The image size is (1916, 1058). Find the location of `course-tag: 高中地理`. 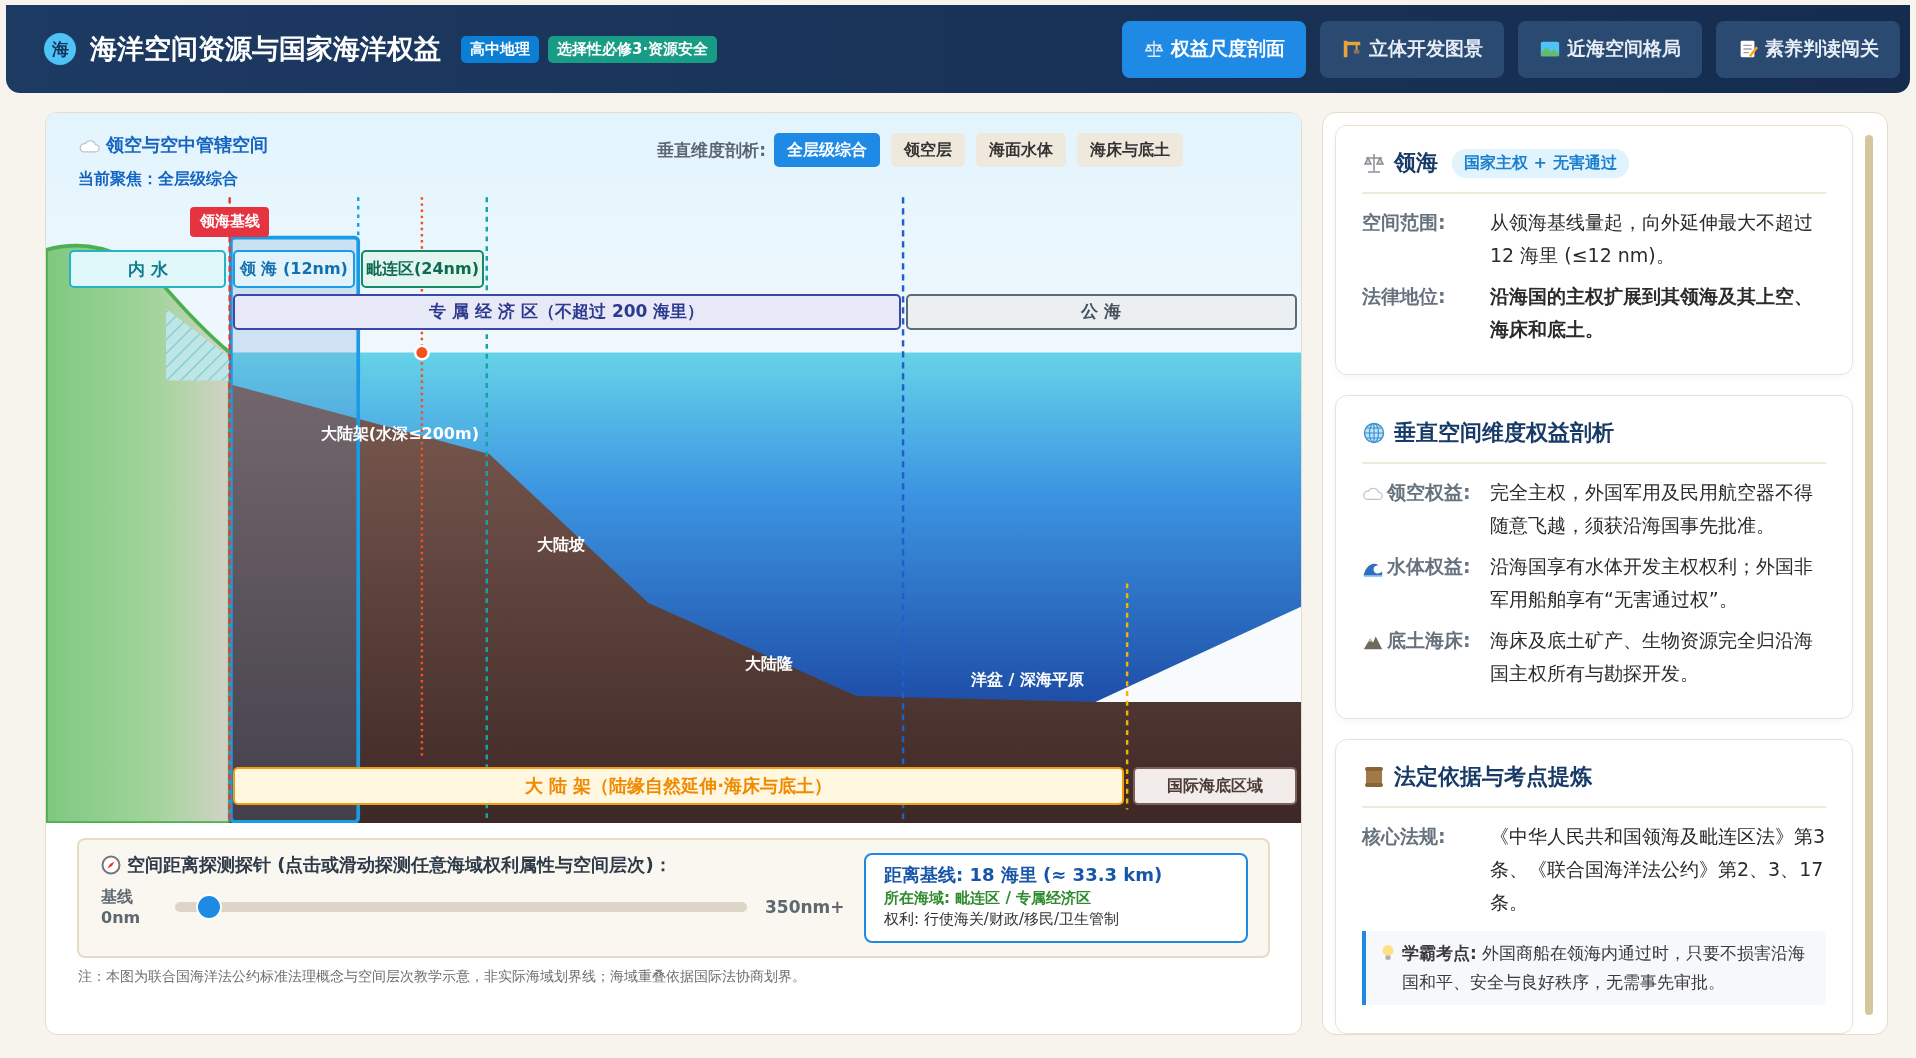

course-tag: 高中地理 is located at coordinates (500, 49).